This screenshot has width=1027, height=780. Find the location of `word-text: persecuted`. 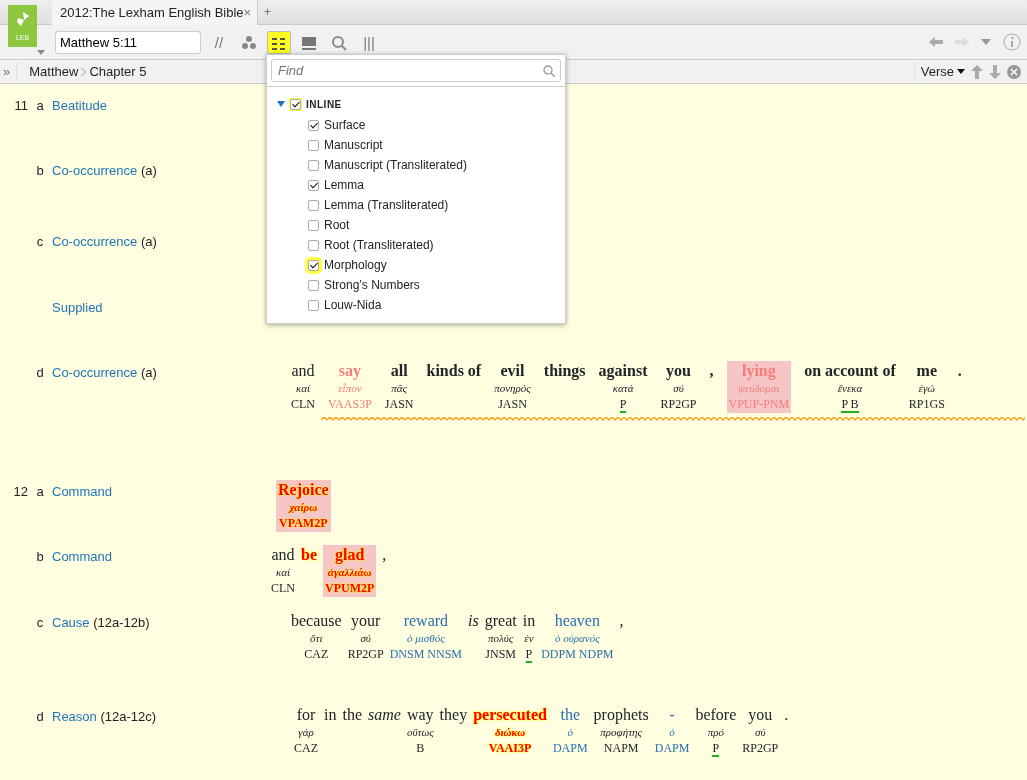

word-text: persecuted is located at coordinates (510, 714).